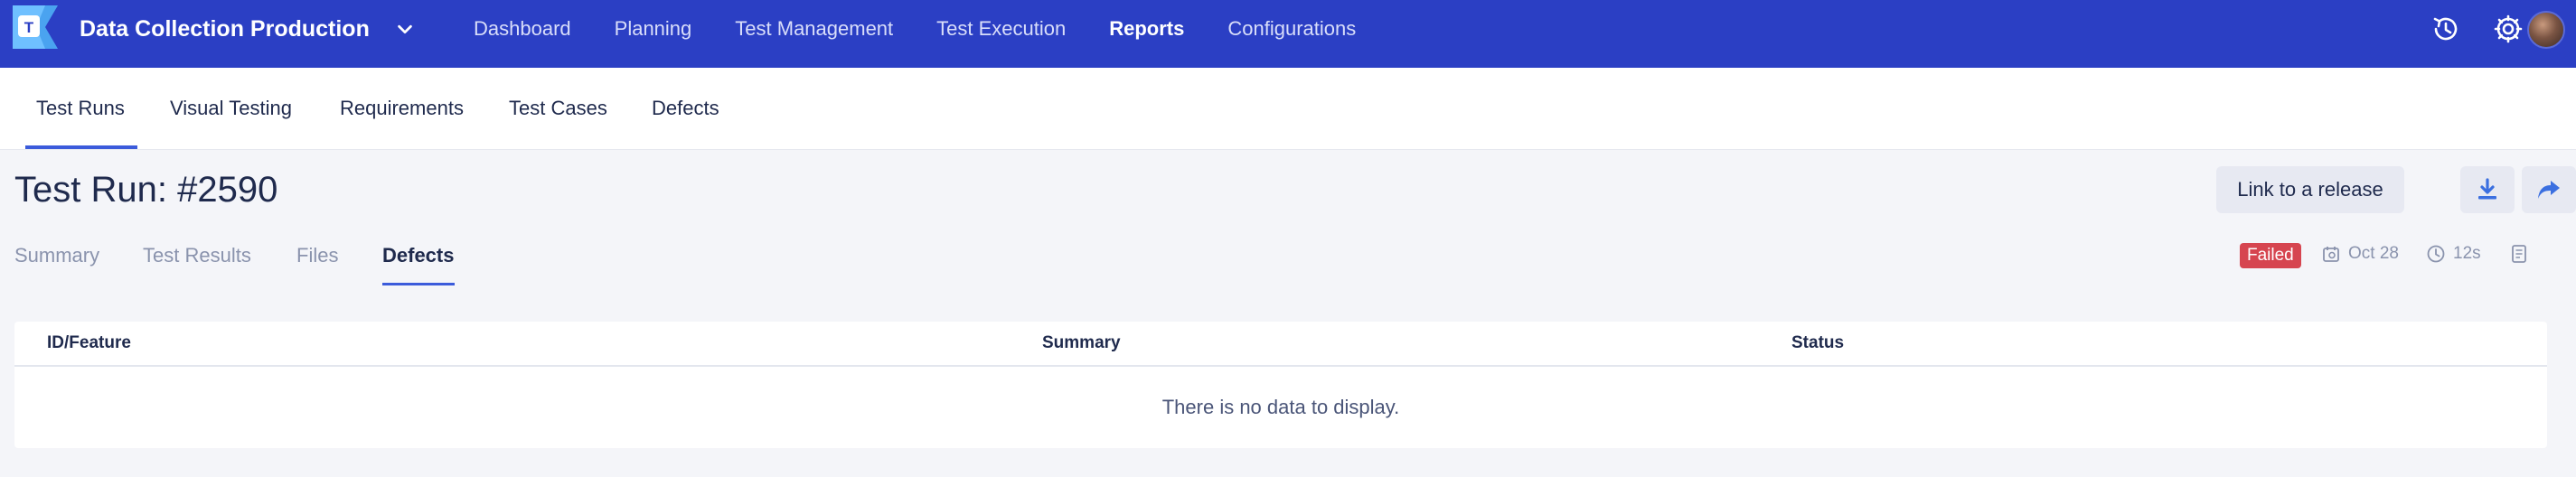 The width and height of the screenshot is (2576, 477). What do you see at coordinates (405, 29) in the screenshot?
I see `chevron-down-icon` at bounding box center [405, 29].